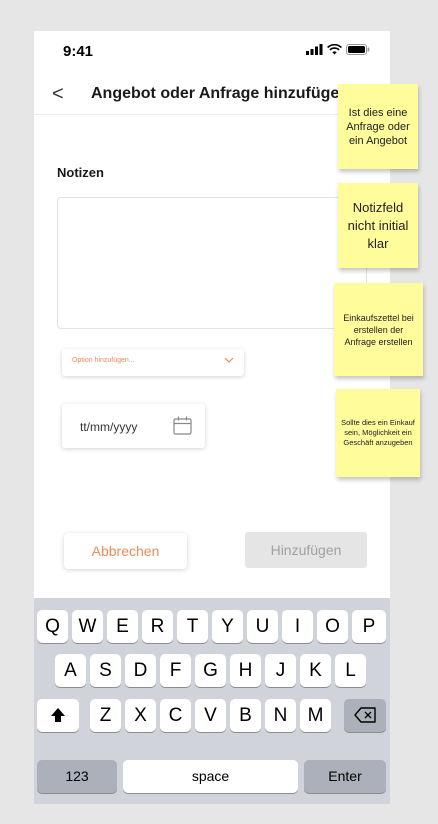  What do you see at coordinates (109, 427) in the screenshot?
I see `date-placeholder: tt/mm/yyyy` at bounding box center [109, 427].